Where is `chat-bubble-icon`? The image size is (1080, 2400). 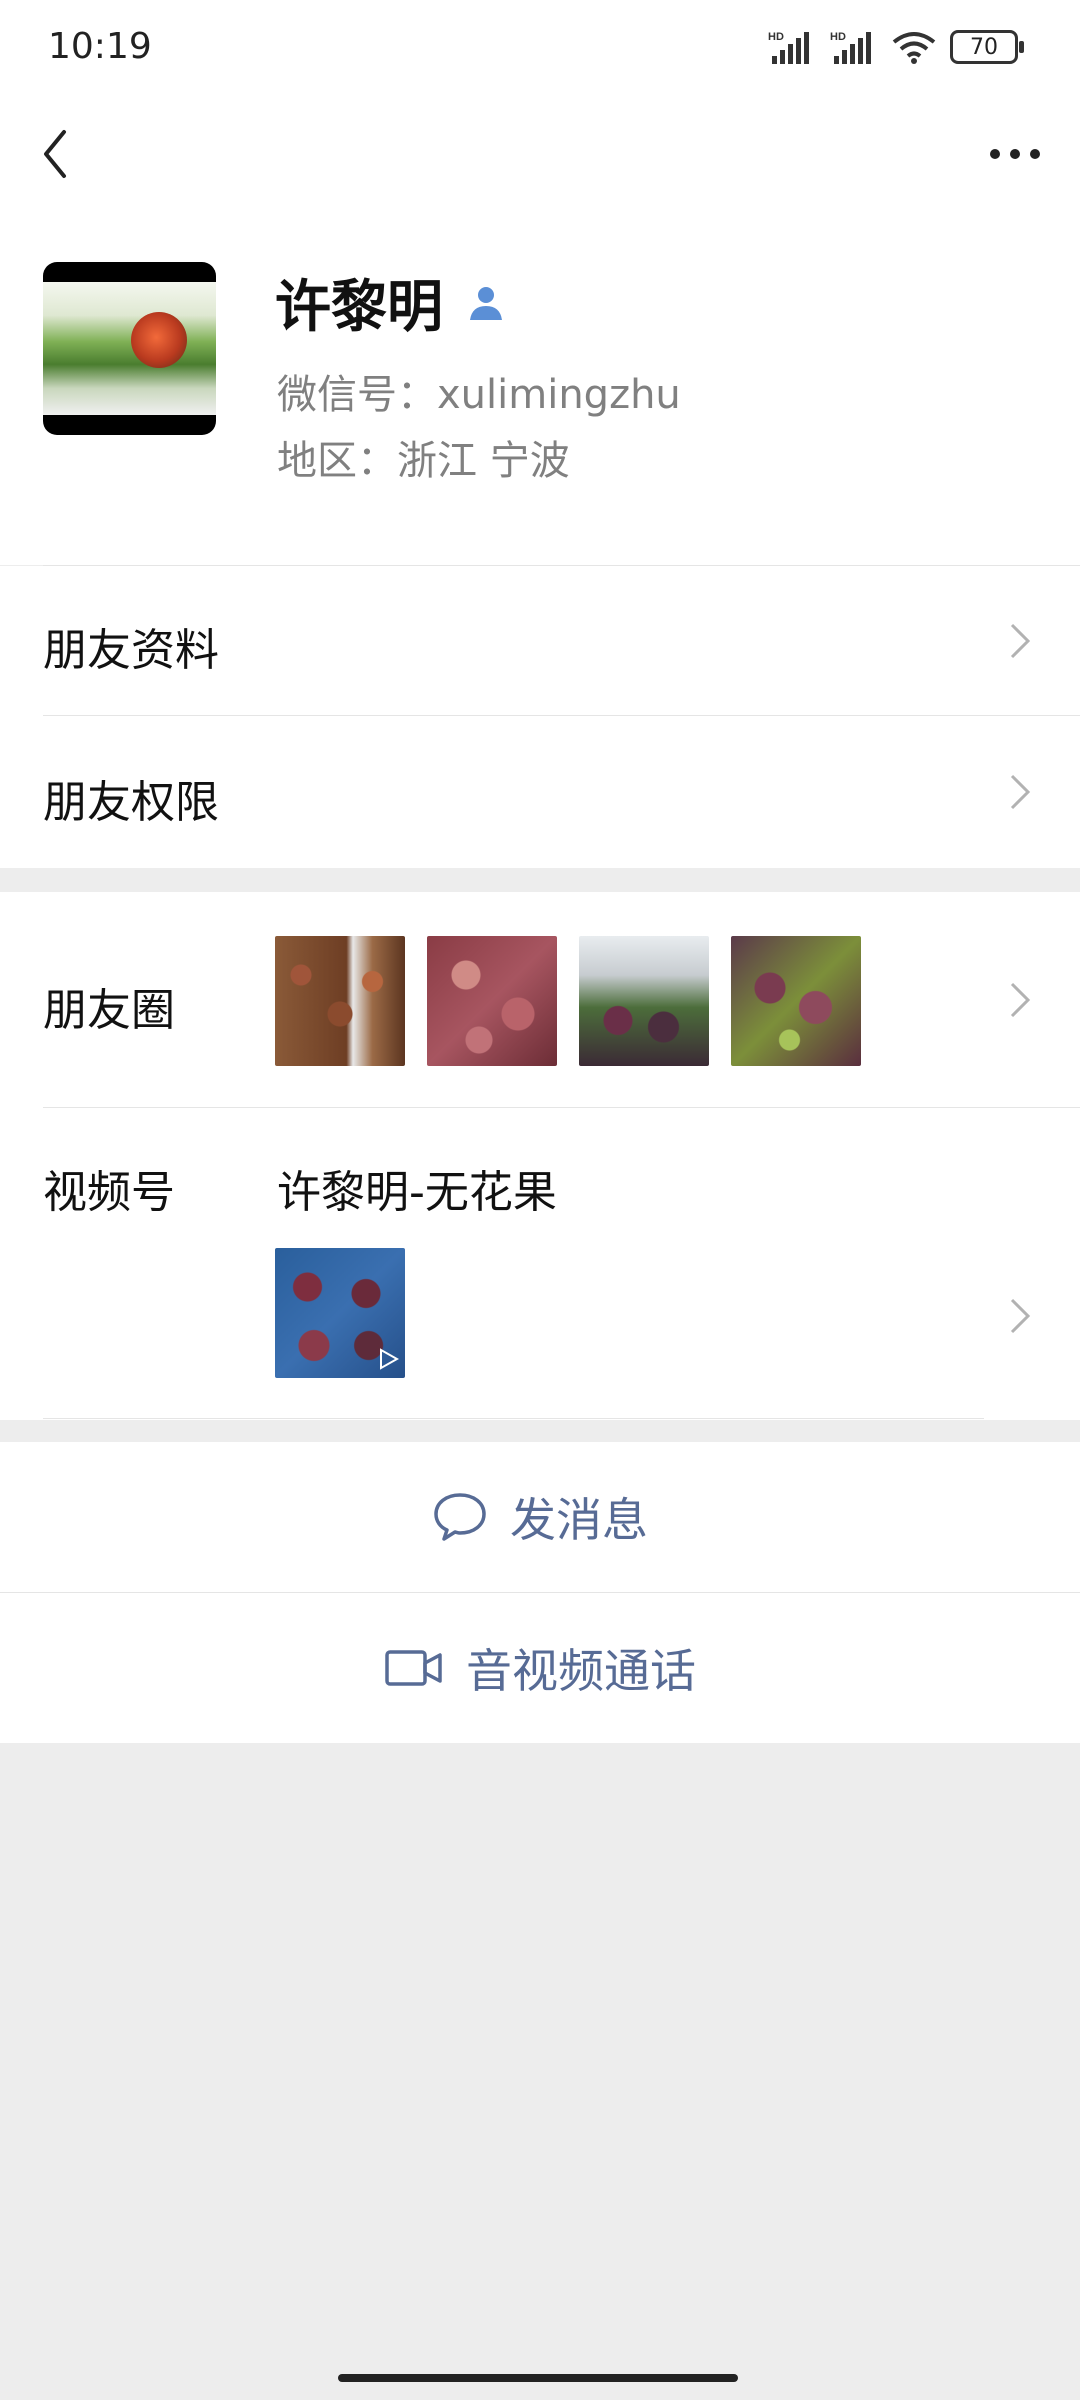 chat-bubble-icon is located at coordinates (460, 1517).